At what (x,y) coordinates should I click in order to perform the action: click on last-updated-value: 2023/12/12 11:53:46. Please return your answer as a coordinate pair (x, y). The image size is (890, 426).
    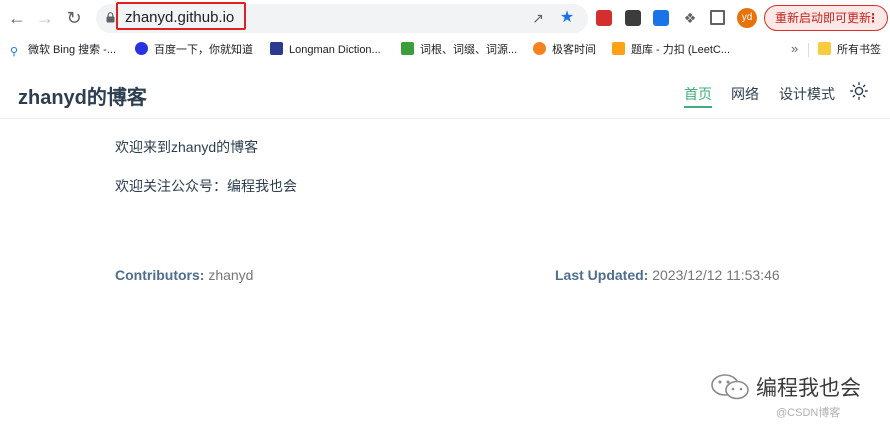
    Looking at the image, I should click on (716, 275).